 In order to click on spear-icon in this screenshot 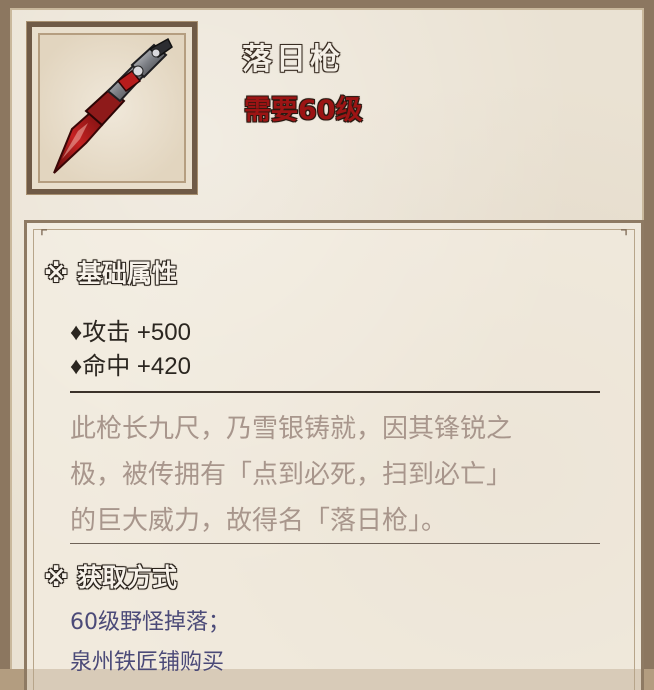, I will do `click(113, 105)`.